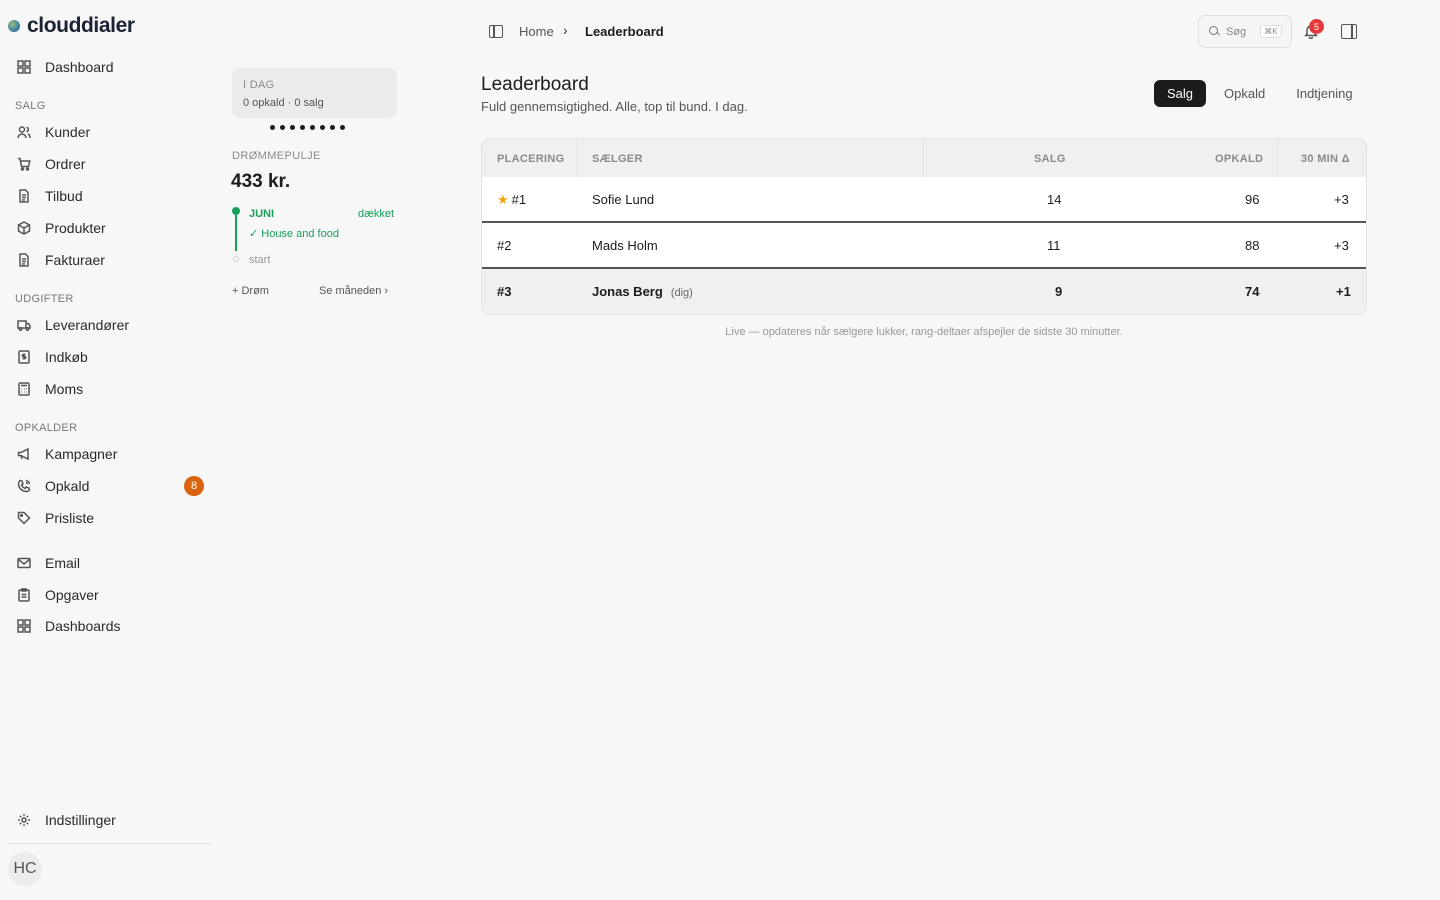  What do you see at coordinates (1341, 245) in the screenshot?
I see `delta-value: +3` at bounding box center [1341, 245].